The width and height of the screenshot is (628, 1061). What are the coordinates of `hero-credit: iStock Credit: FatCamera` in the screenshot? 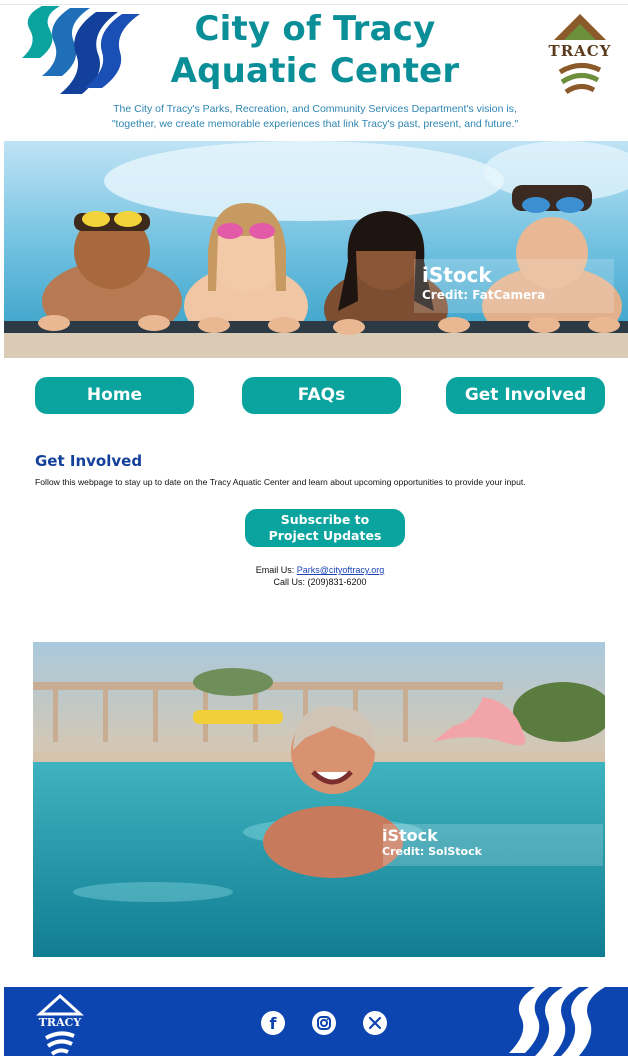 It's located at (483, 283).